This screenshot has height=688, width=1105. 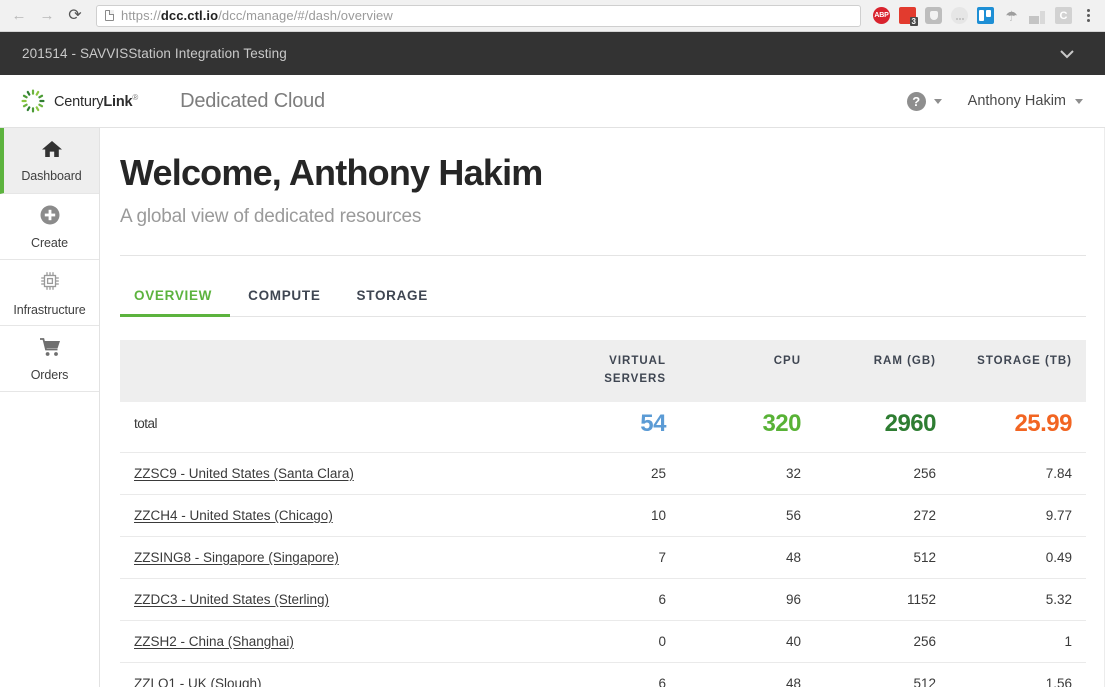 What do you see at coordinates (607, 515) in the screenshot?
I see `cell-virtual-servers: 10` at bounding box center [607, 515].